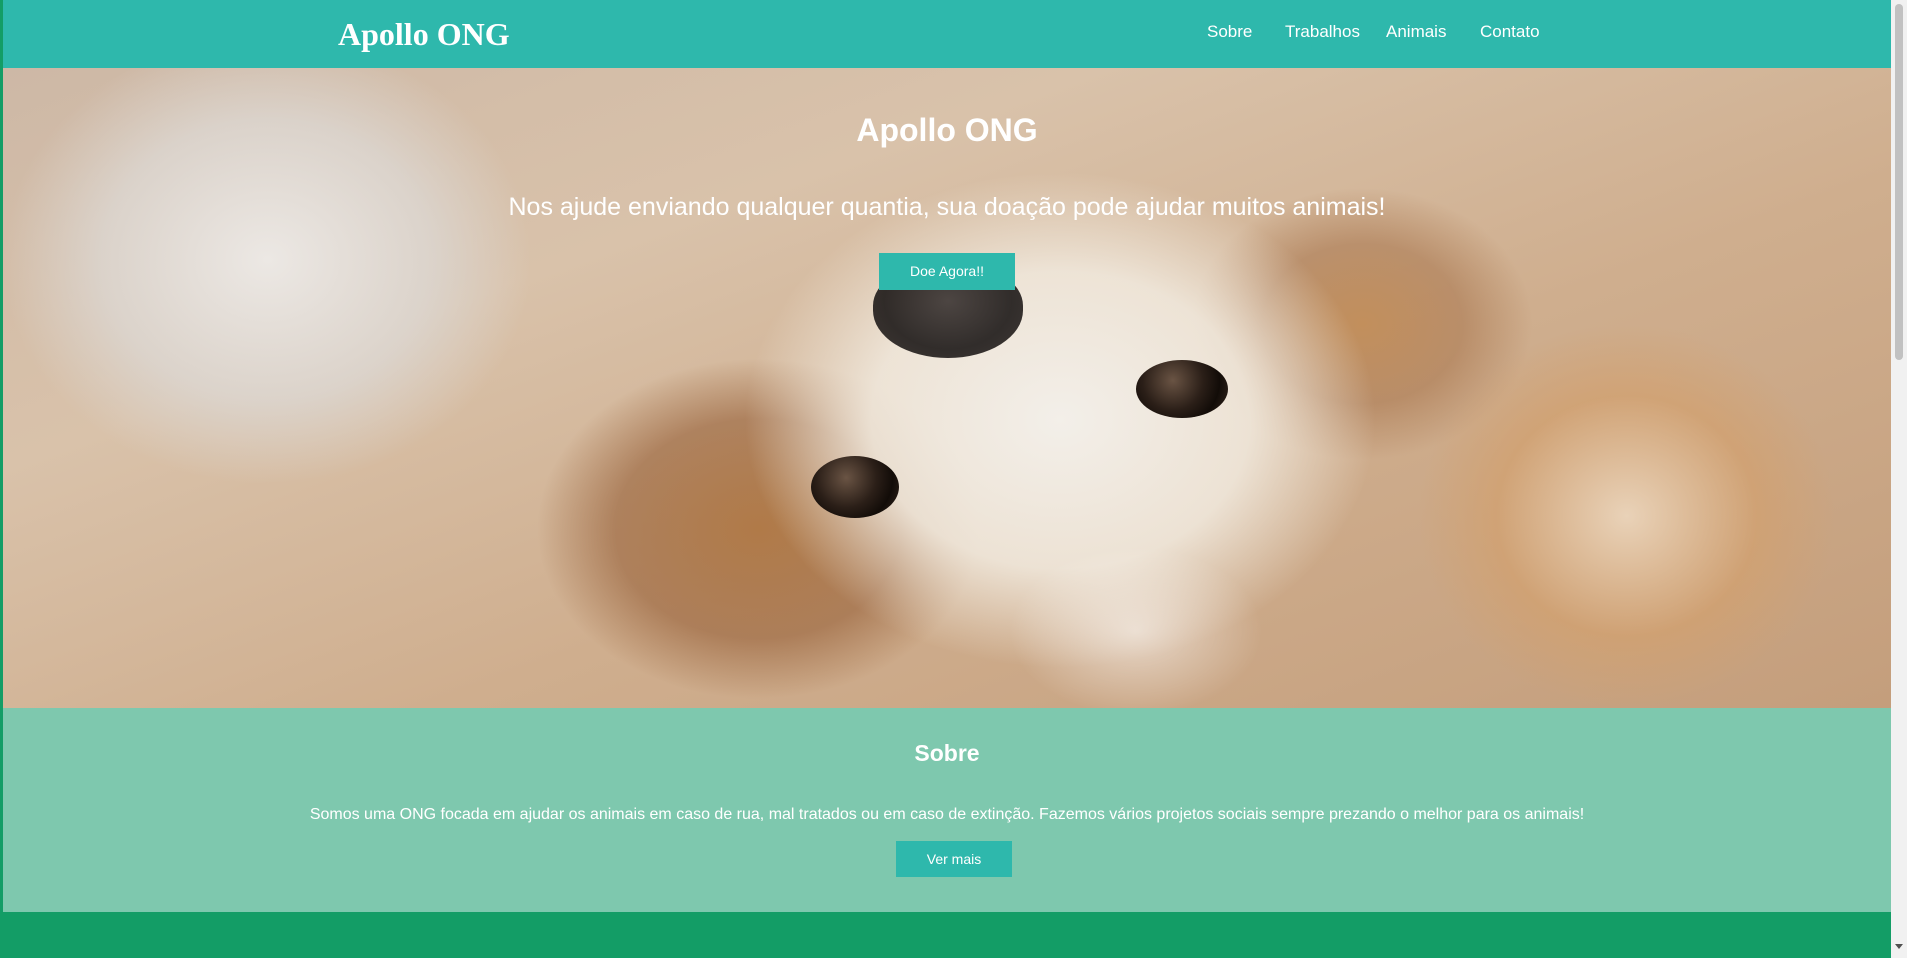 This screenshot has height=958, width=1907. Describe the element at coordinates (1899, 182) in the screenshot. I see `scrollbar-thumb` at that location.